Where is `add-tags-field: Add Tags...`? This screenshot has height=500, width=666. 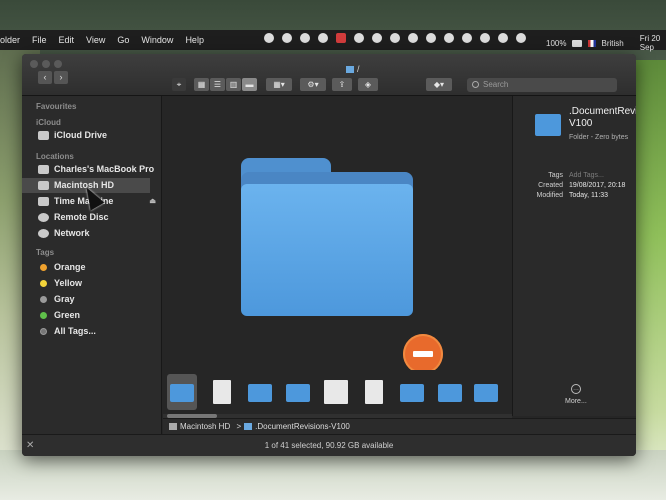
add-tags-field: Add Tags... is located at coordinates (586, 175).